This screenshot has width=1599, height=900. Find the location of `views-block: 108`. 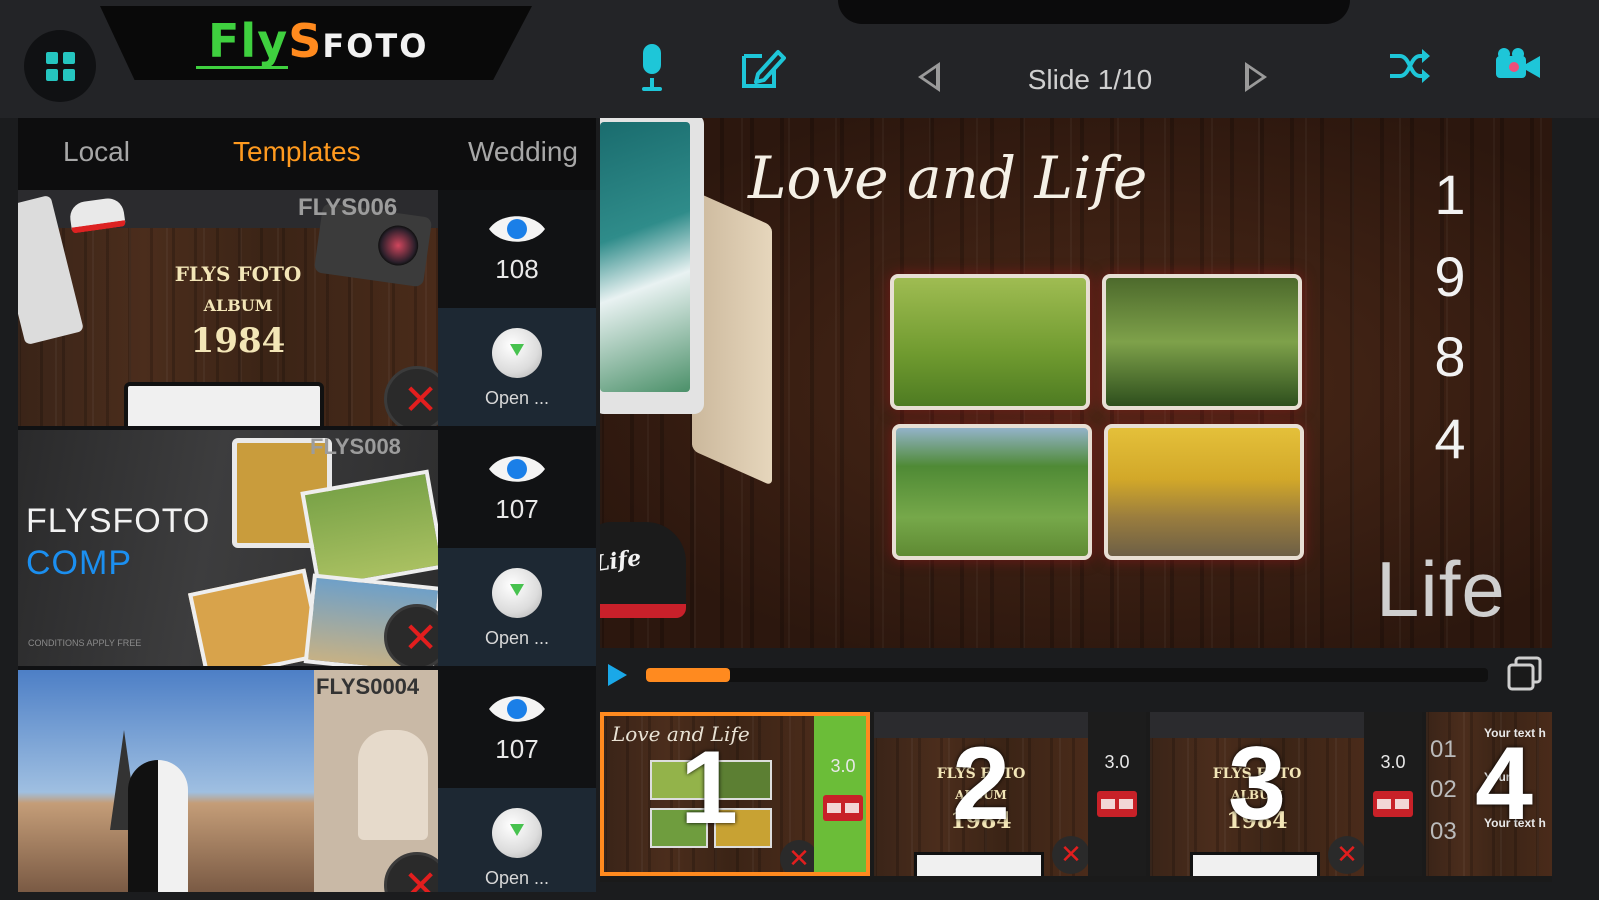

views-block: 108 is located at coordinates (517, 249).